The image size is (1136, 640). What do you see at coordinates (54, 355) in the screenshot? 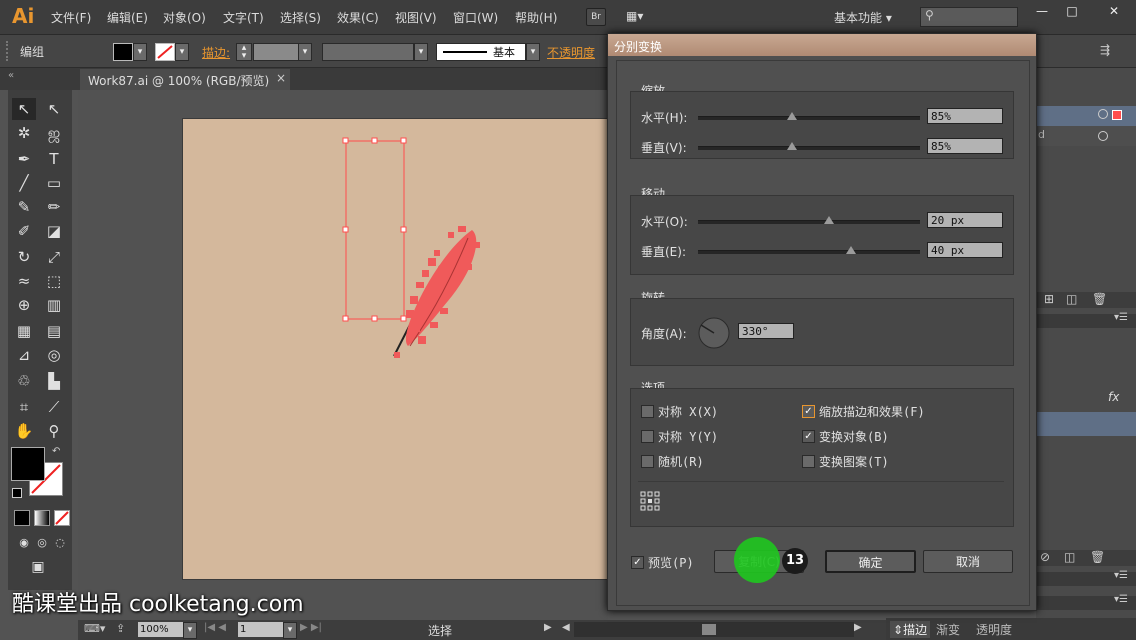
I see `blend-tool-icon: ◎` at bounding box center [54, 355].